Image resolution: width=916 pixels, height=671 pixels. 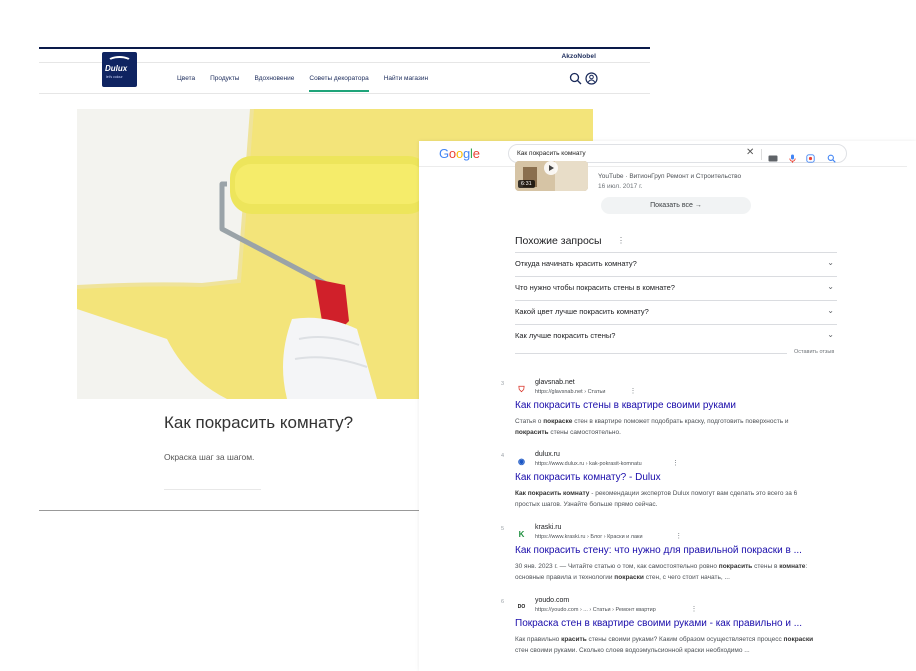 What do you see at coordinates (114, 77) in the screenshot?
I see `logo-tagline: let's colour` at bounding box center [114, 77].